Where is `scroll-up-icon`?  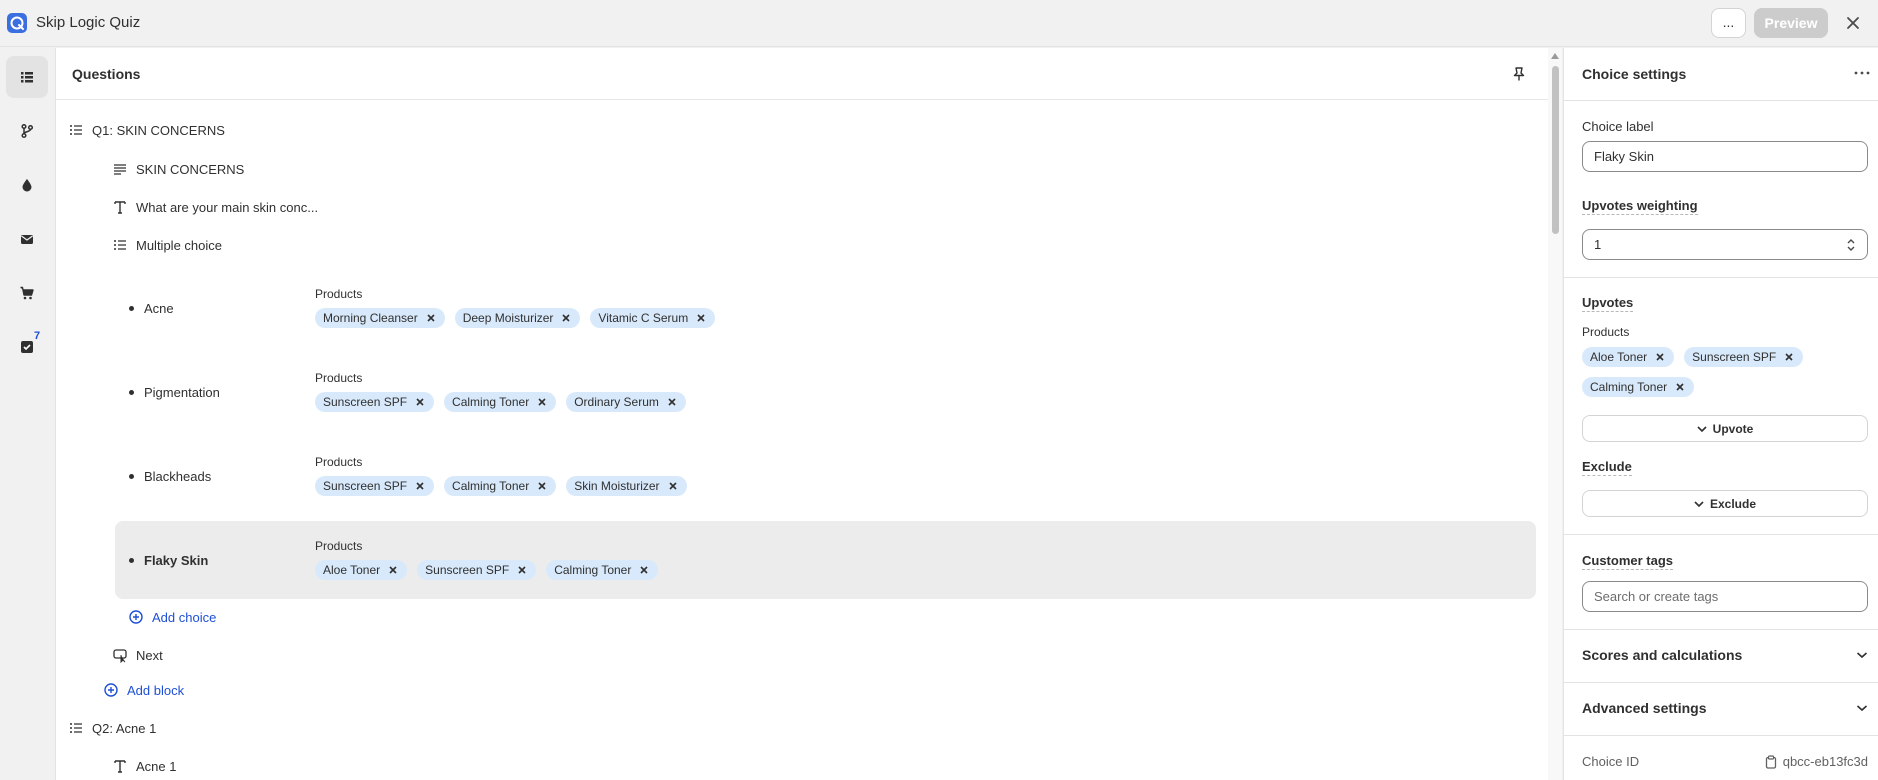 scroll-up-icon is located at coordinates (1555, 56).